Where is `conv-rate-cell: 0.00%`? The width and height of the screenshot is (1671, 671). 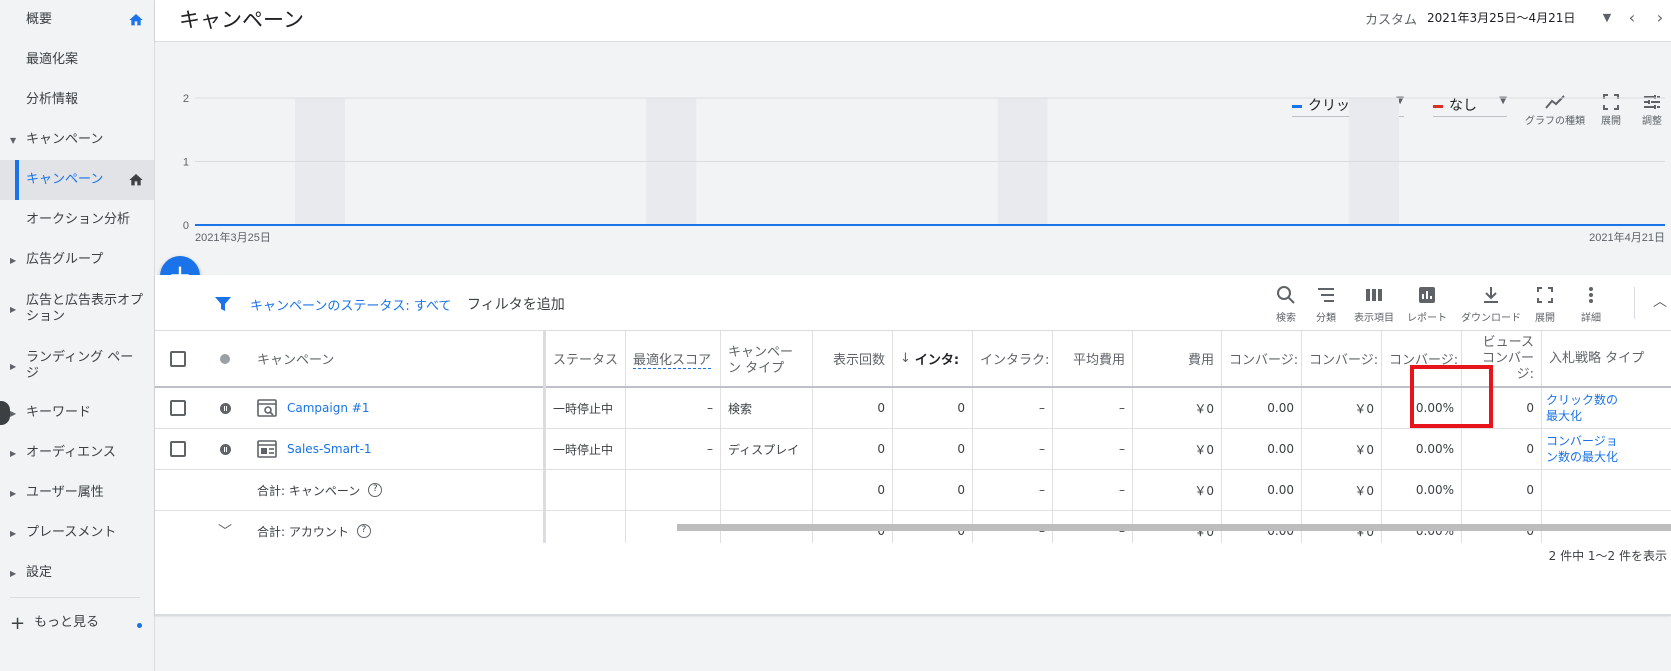
conv-rate-cell: 0.00% is located at coordinates (1422, 490).